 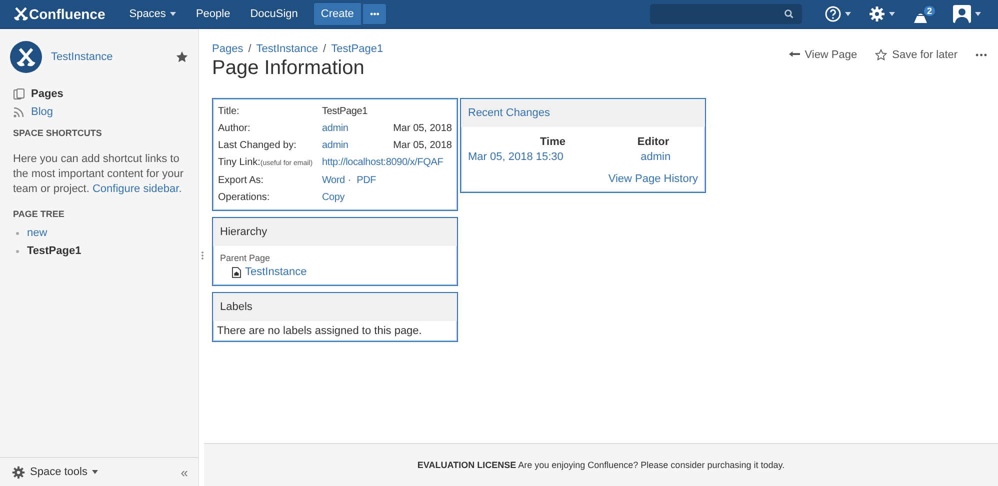 What do you see at coordinates (357, 49) in the screenshot?
I see `breadcrumb-link: TestPage1` at bounding box center [357, 49].